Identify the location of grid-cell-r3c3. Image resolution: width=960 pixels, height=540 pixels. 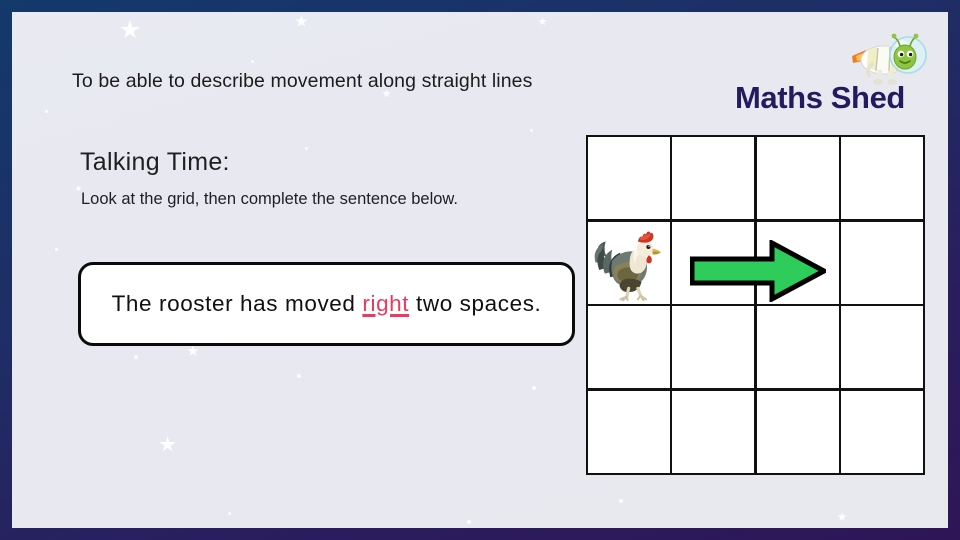
(797, 347).